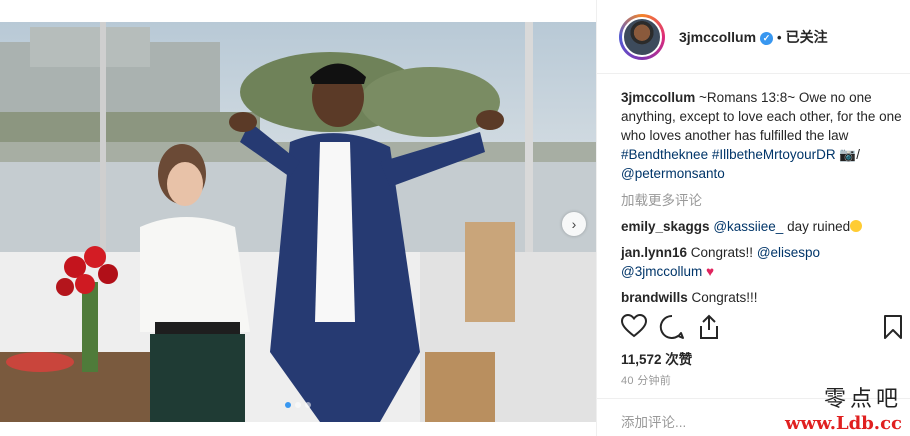  I want to click on comment-item: emily_skaggs @kassiiee_ day ruined, so click(762, 226).